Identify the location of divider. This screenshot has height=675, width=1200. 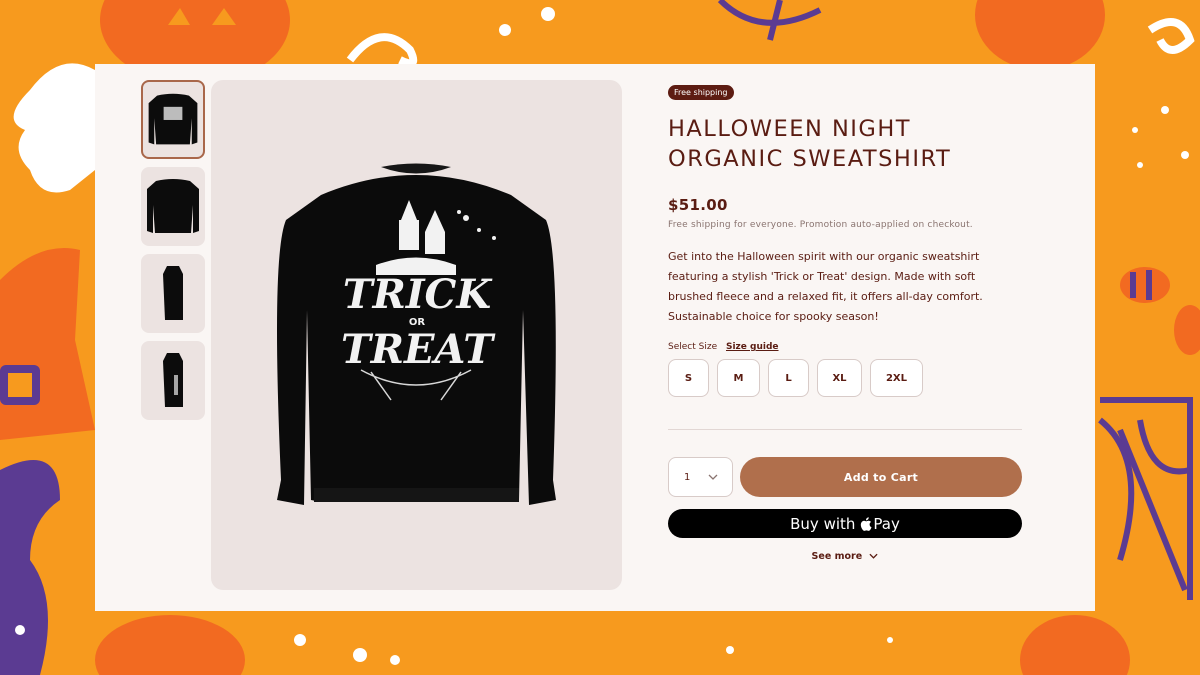
(845, 429).